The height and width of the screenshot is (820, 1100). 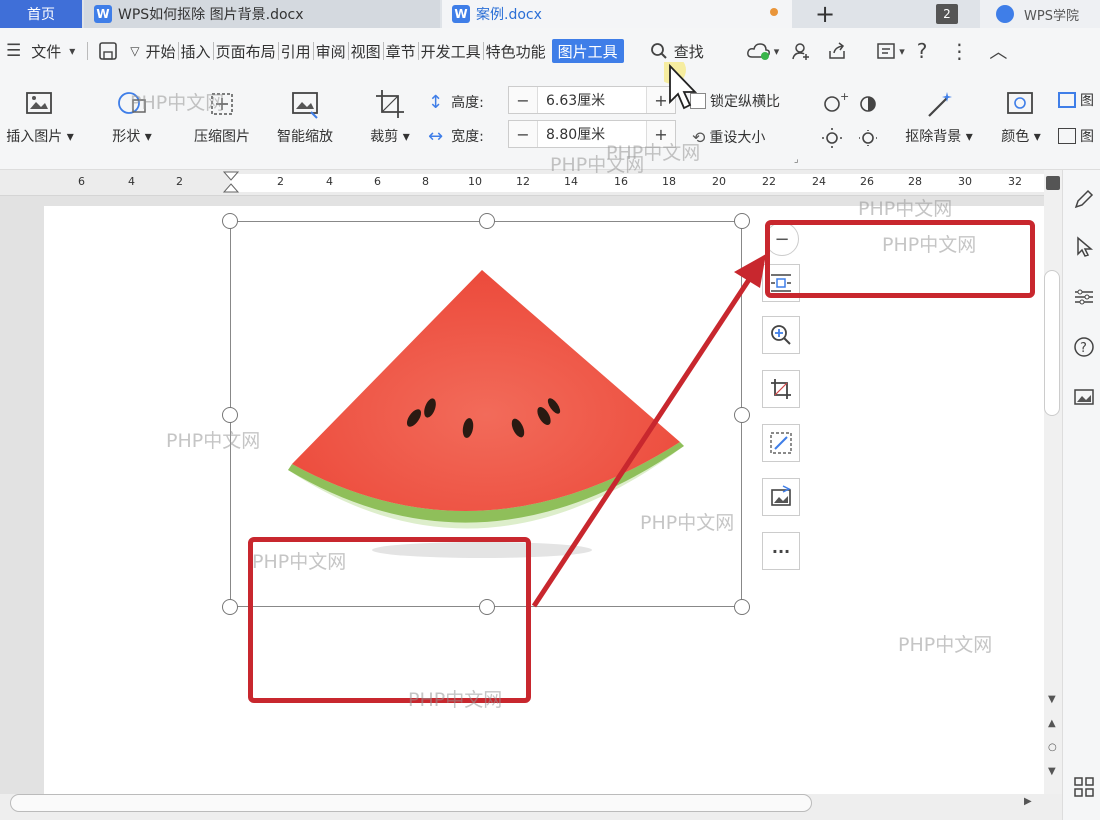 What do you see at coordinates (1053, 482) in the screenshot?
I see `vertical-scrollbar: ▼ ▲ ○ ▼` at bounding box center [1053, 482].